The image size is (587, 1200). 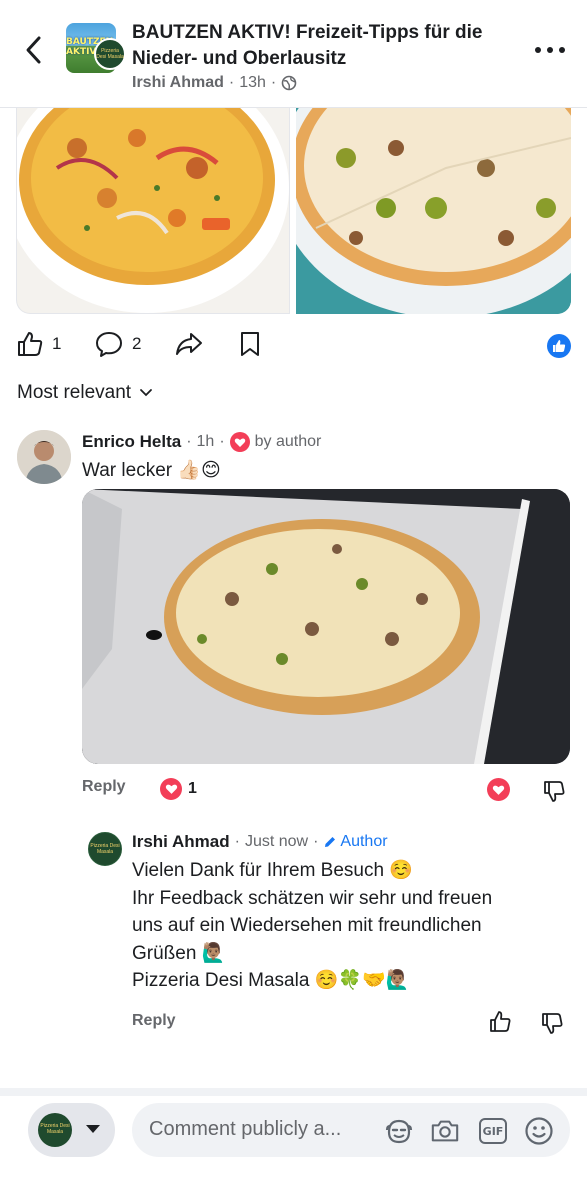 I want to click on bookmark-icon, so click(x=250, y=344).